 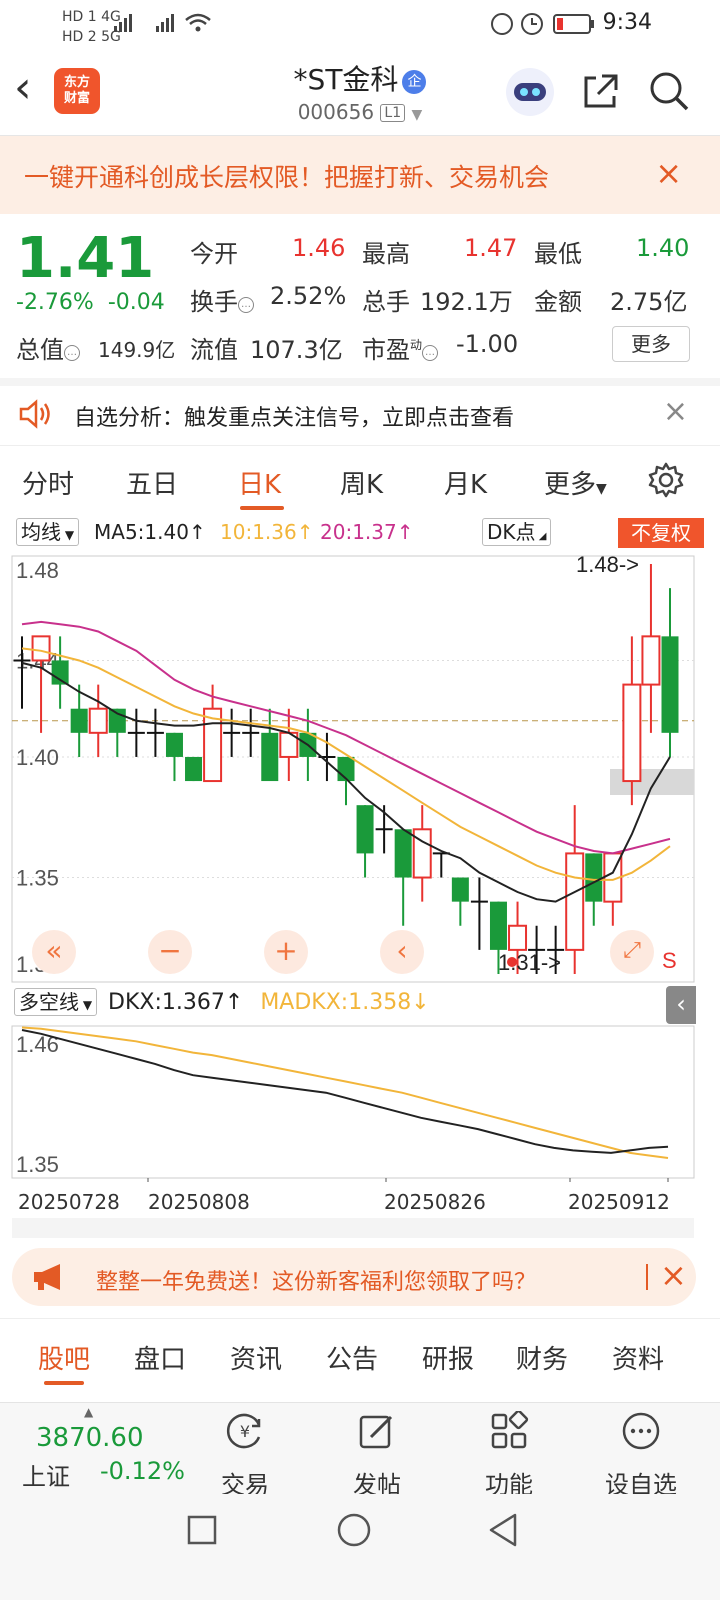 I want to click on corner-icon: ◢, so click(x=541, y=536).